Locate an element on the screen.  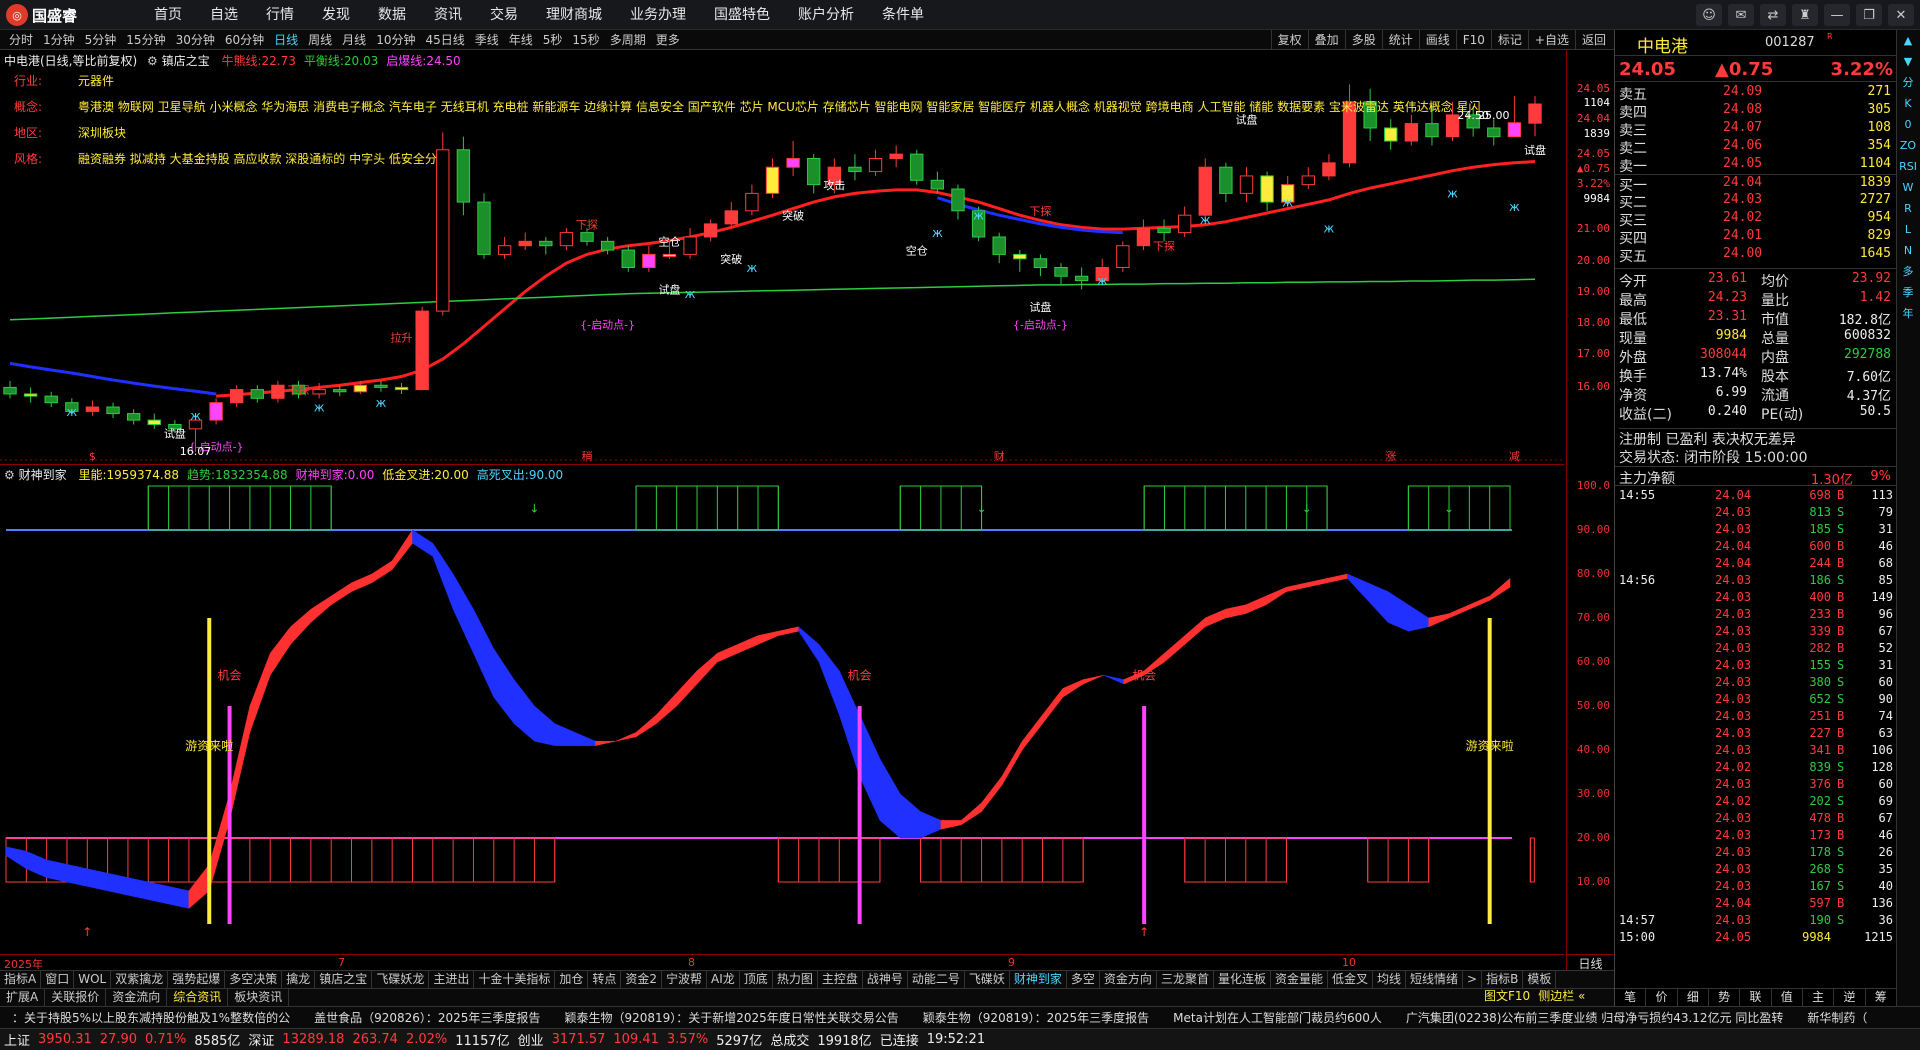
ask-row: 卖四 24.08 305 is located at coordinates (1756, 111).